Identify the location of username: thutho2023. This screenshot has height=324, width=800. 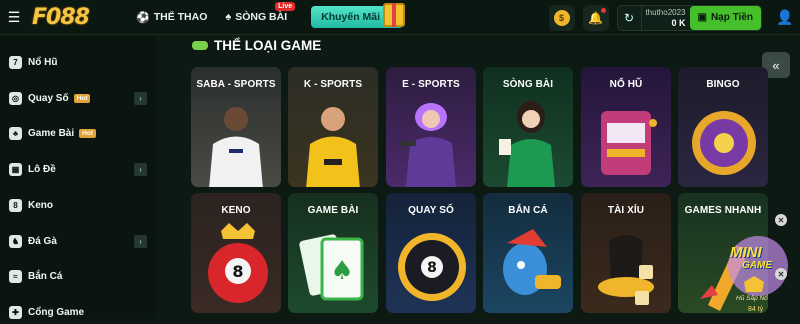
(664, 13).